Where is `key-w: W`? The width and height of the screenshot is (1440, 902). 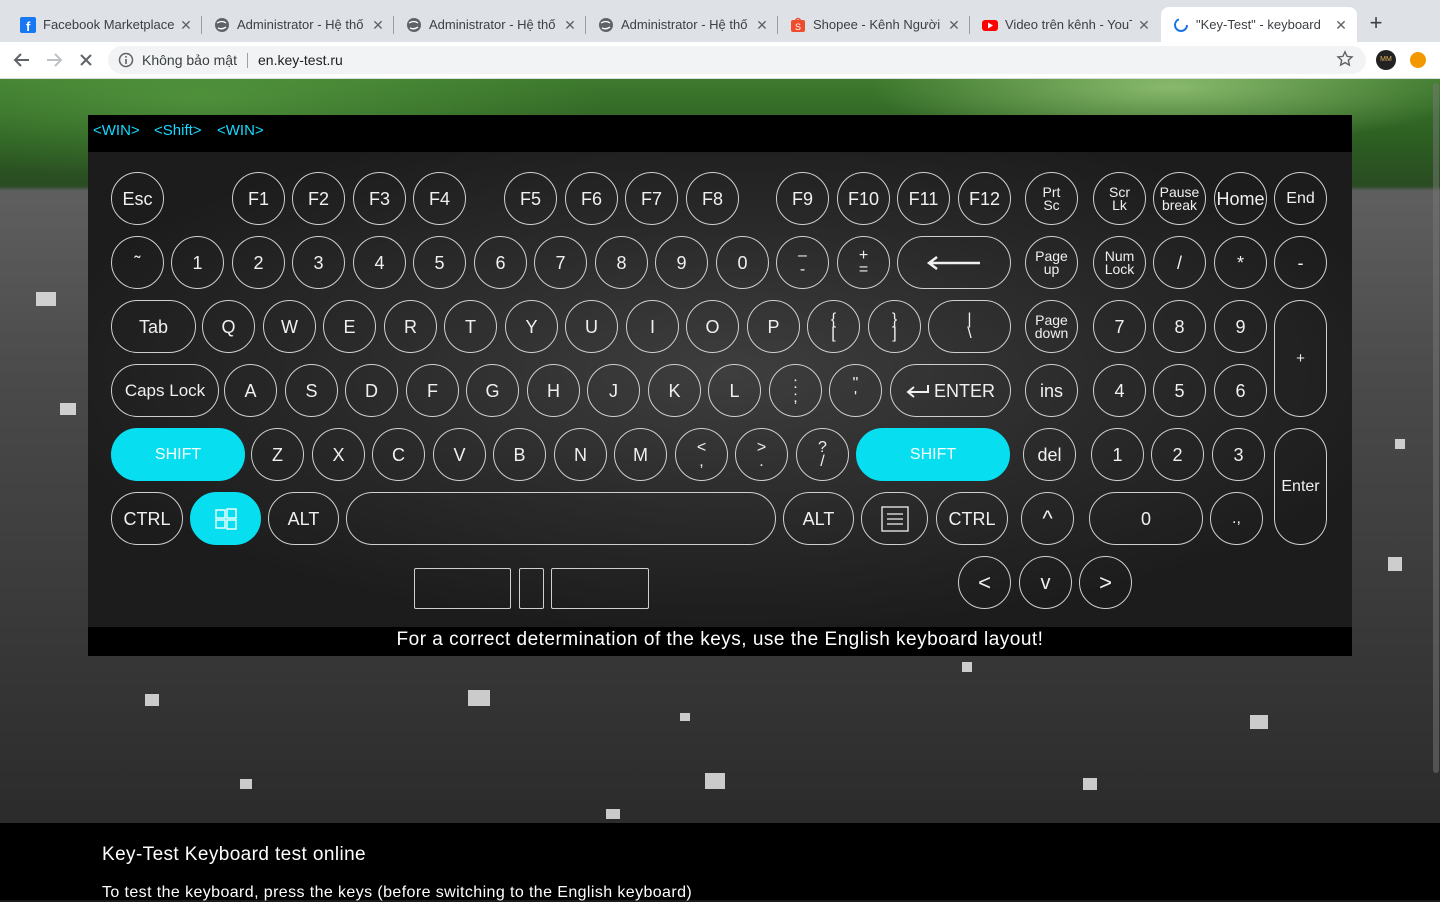 key-w: W is located at coordinates (289, 326).